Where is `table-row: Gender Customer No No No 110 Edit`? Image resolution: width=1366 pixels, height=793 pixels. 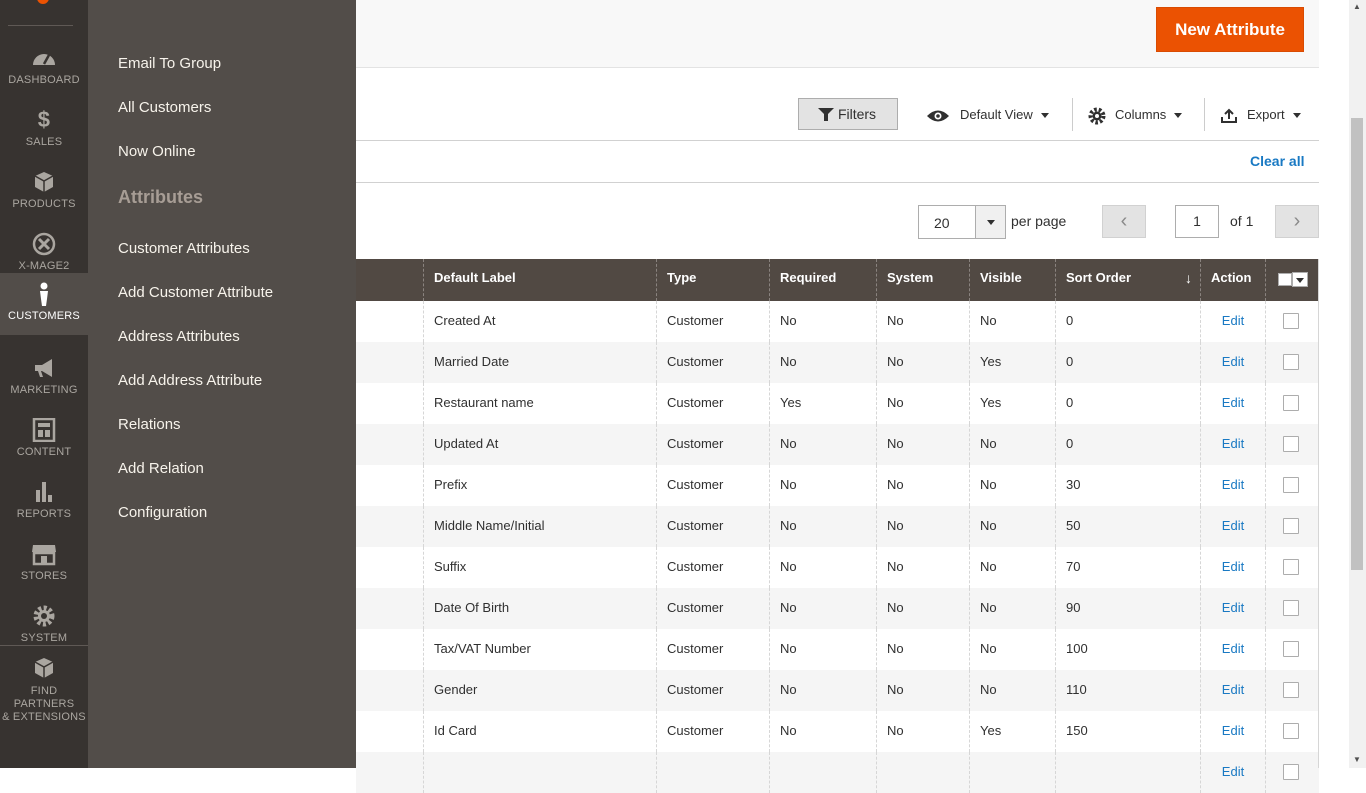 table-row: Gender Customer No No No 110 Edit is located at coordinates (837, 690).